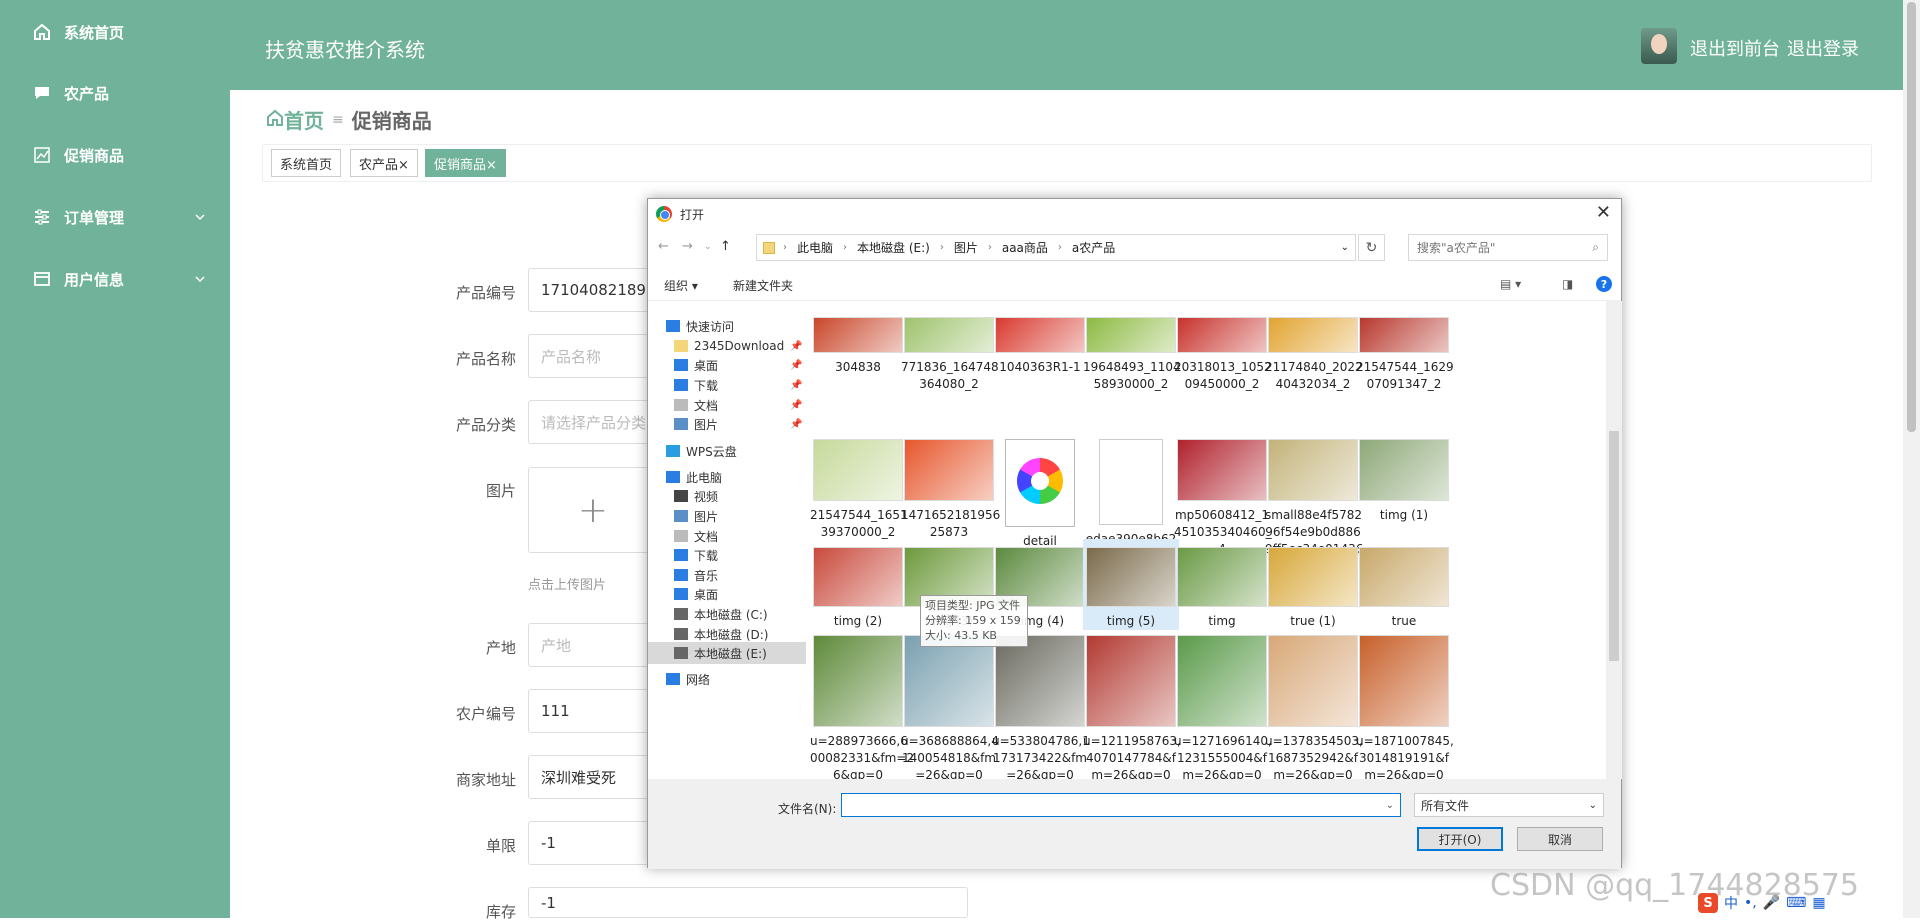 The width and height of the screenshot is (1920, 922). What do you see at coordinates (1508, 247) in the screenshot?
I see `search-box: 搜索"a农产品" ⌕` at bounding box center [1508, 247].